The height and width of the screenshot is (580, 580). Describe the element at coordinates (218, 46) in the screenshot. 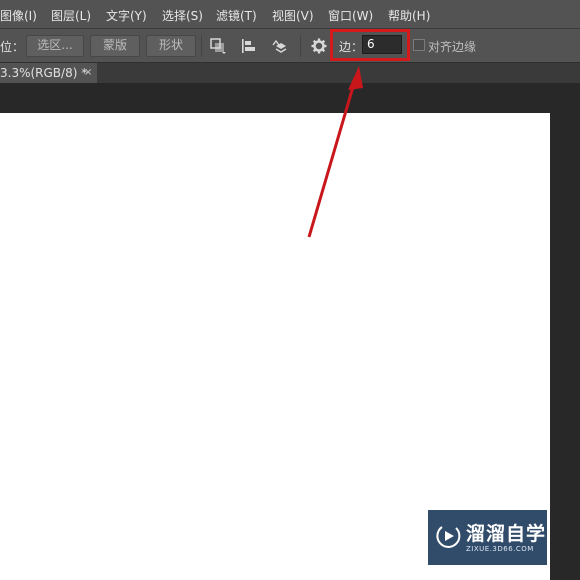

I see `path-operations-icon` at that location.